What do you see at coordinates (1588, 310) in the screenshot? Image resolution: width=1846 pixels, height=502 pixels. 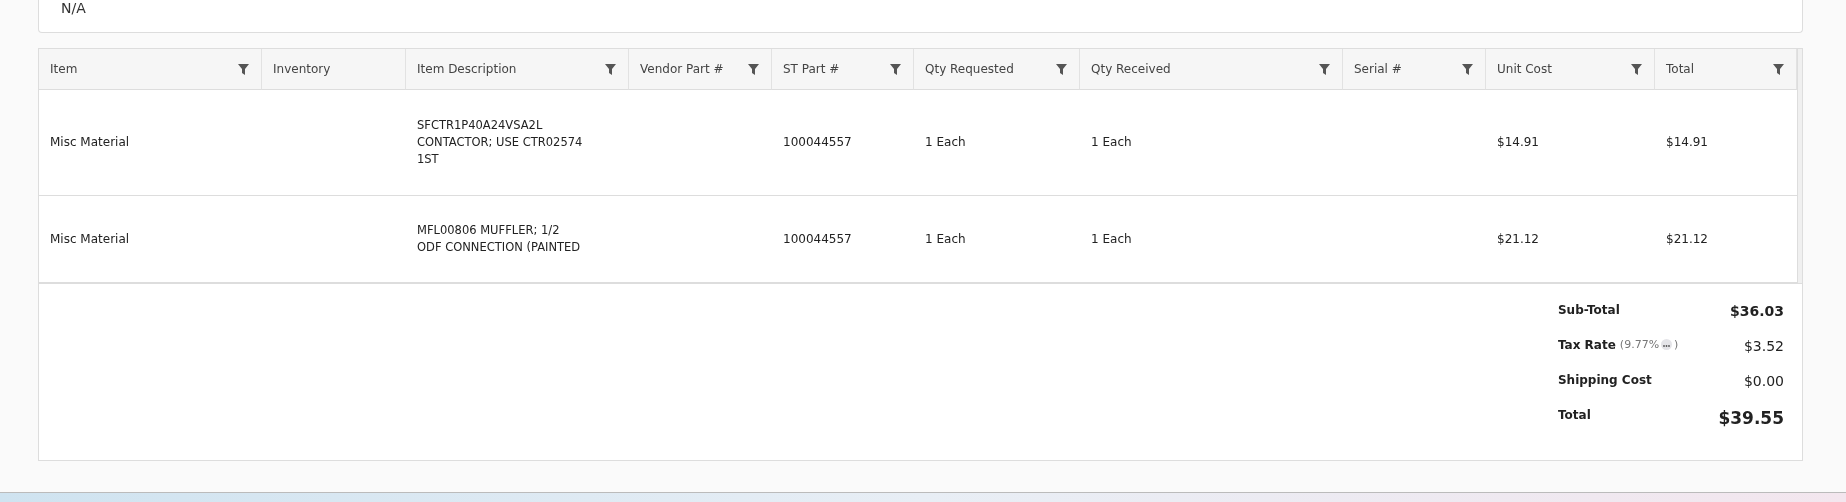 I see `summary-label: Sub-Total` at bounding box center [1588, 310].